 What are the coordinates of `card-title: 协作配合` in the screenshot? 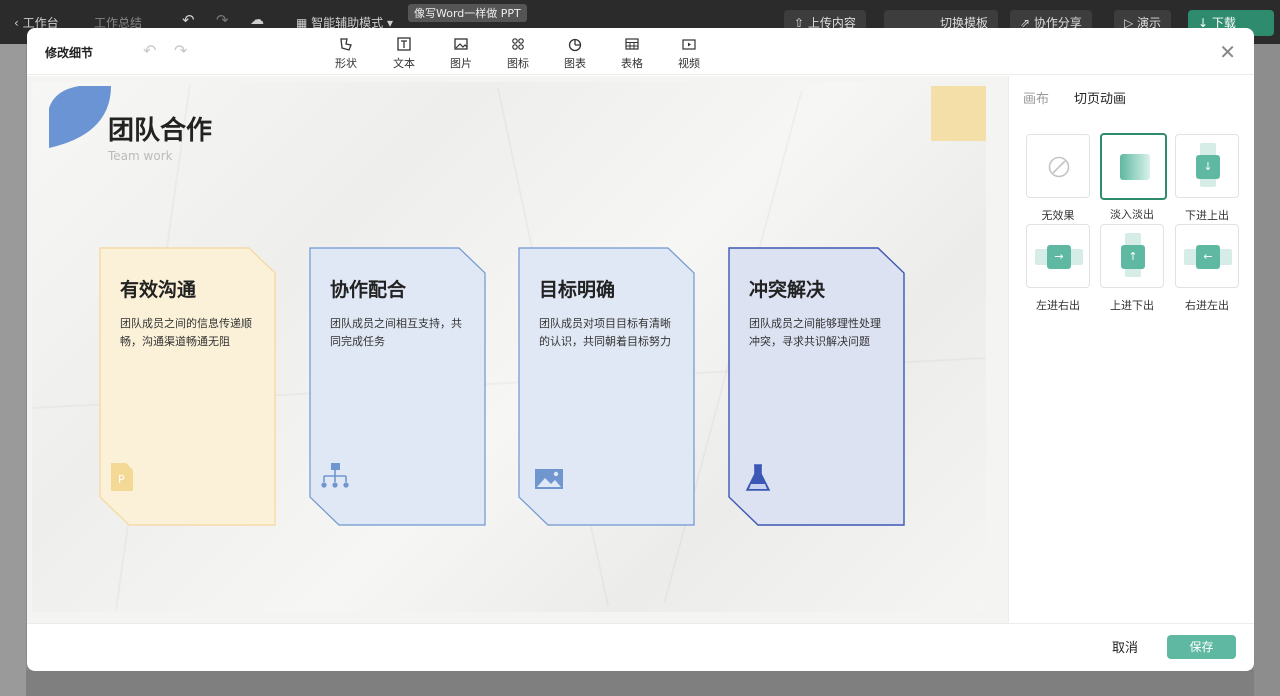 It's located at (368, 290).